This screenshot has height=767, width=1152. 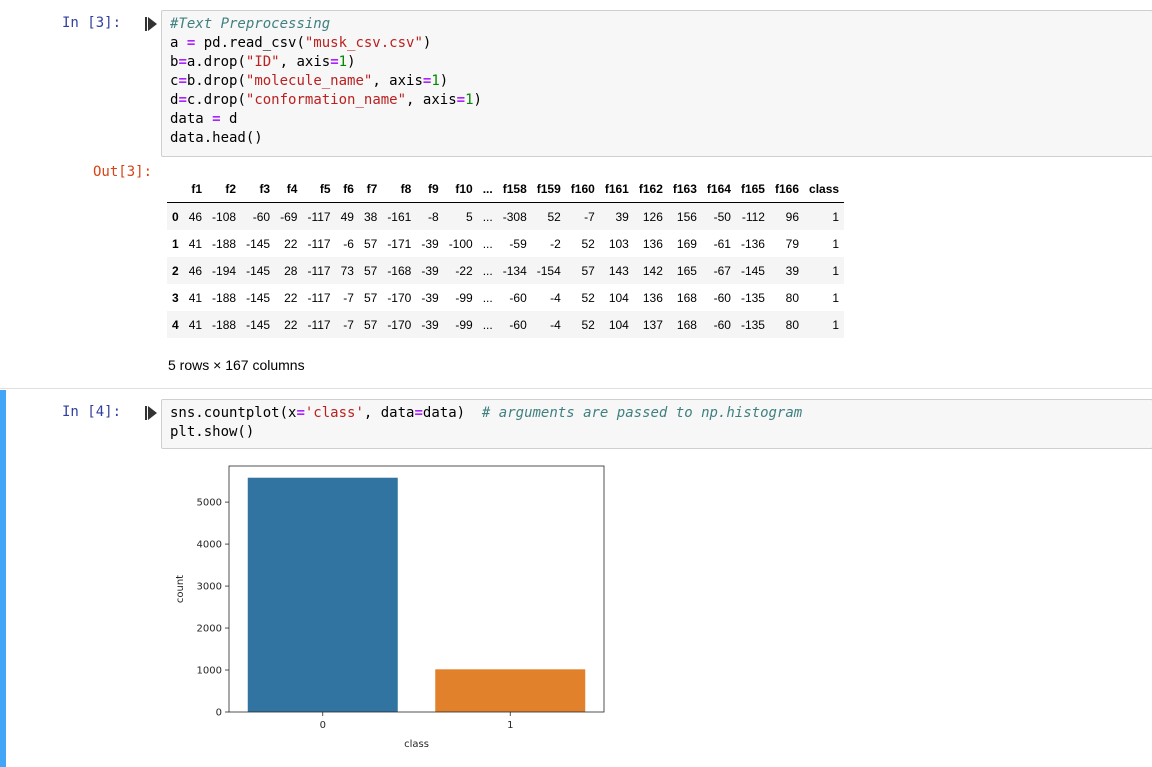 What do you see at coordinates (684, 189) in the screenshot?
I see `column-header: f163` at bounding box center [684, 189].